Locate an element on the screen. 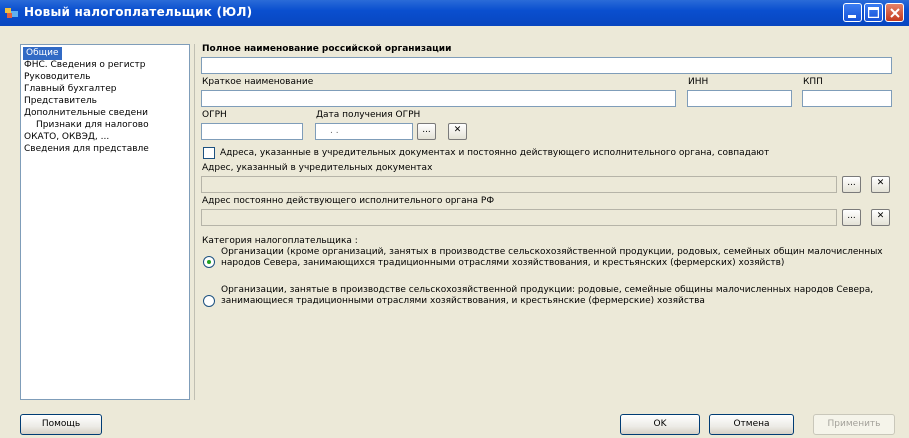 This screenshot has width=909, height=438. maximize-button is located at coordinates (873, 12).